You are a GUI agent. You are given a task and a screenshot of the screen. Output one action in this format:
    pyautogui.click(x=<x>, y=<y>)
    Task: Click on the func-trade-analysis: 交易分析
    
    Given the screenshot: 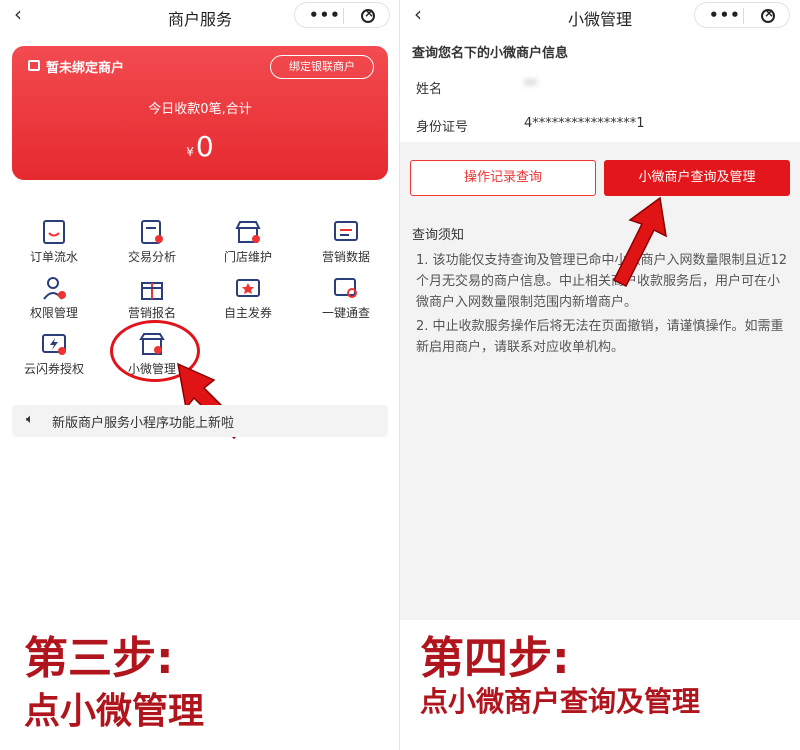 What is the action you would take?
    pyautogui.click(x=152, y=241)
    